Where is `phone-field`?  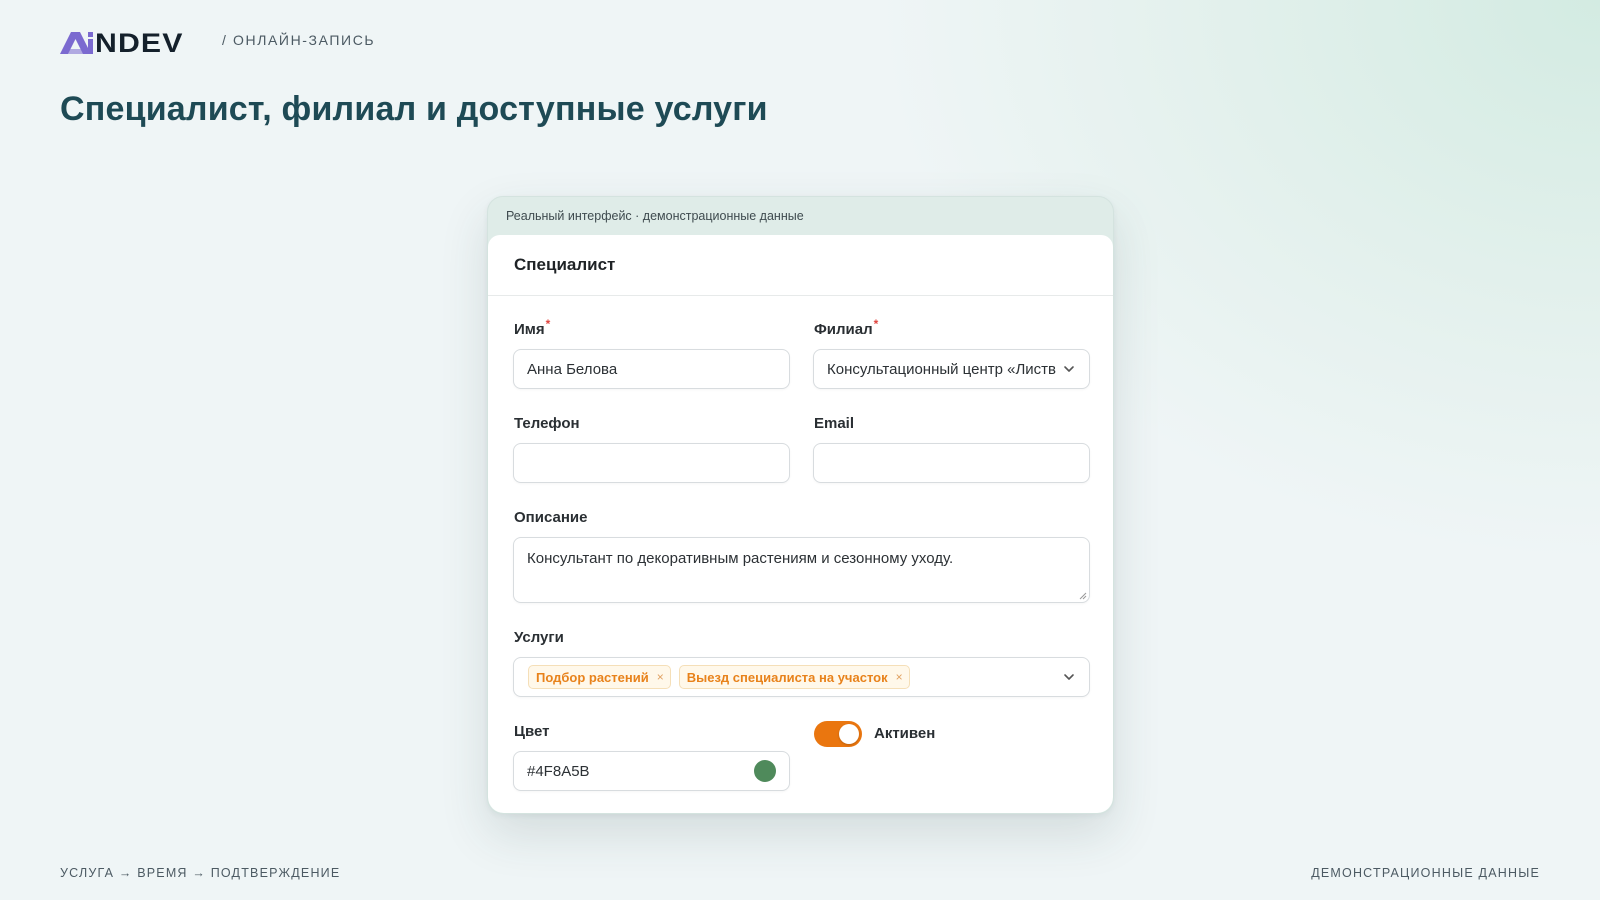
phone-field is located at coordinates (651, 463).